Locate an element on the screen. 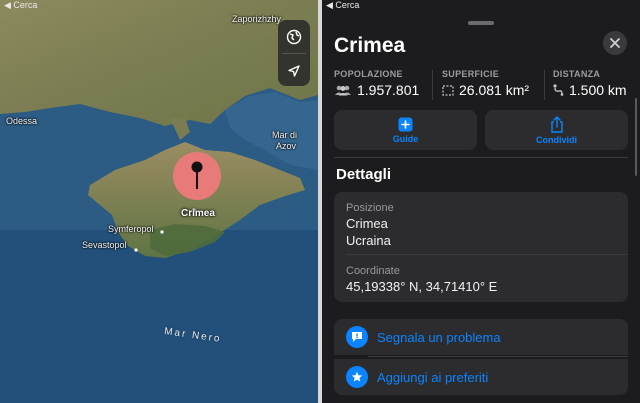 The image size is (640, 403). stat-population-value: 1.957.801 is located at coordinates (388, 90).